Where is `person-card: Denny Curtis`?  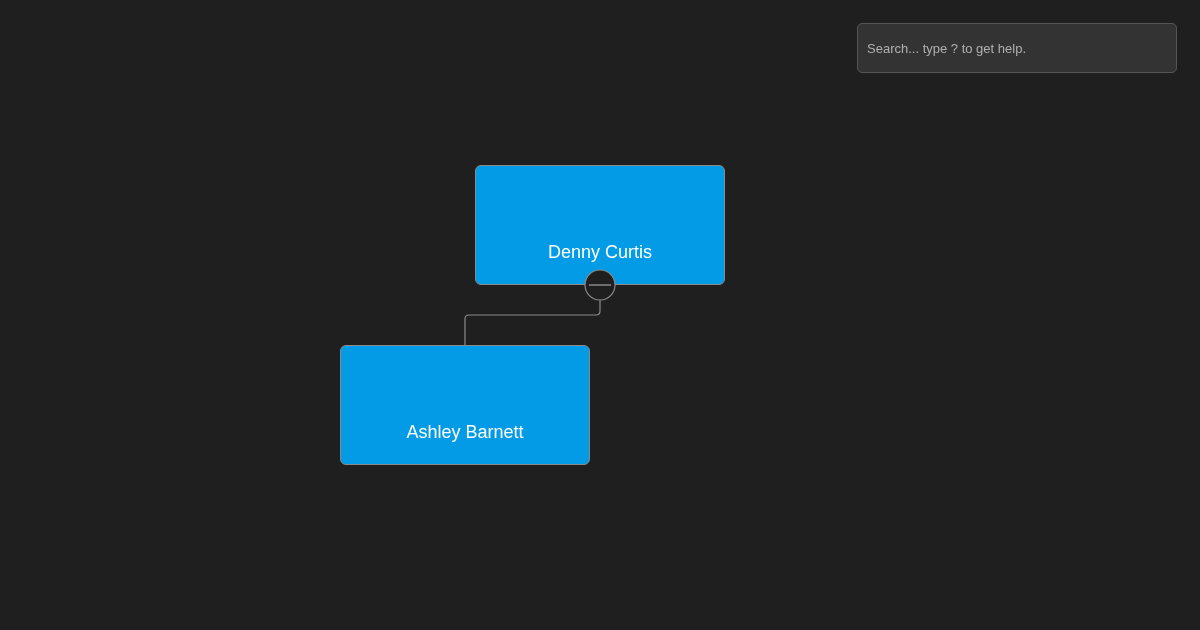
person-card: Denny Curtis is located at coordinates (600, 225).